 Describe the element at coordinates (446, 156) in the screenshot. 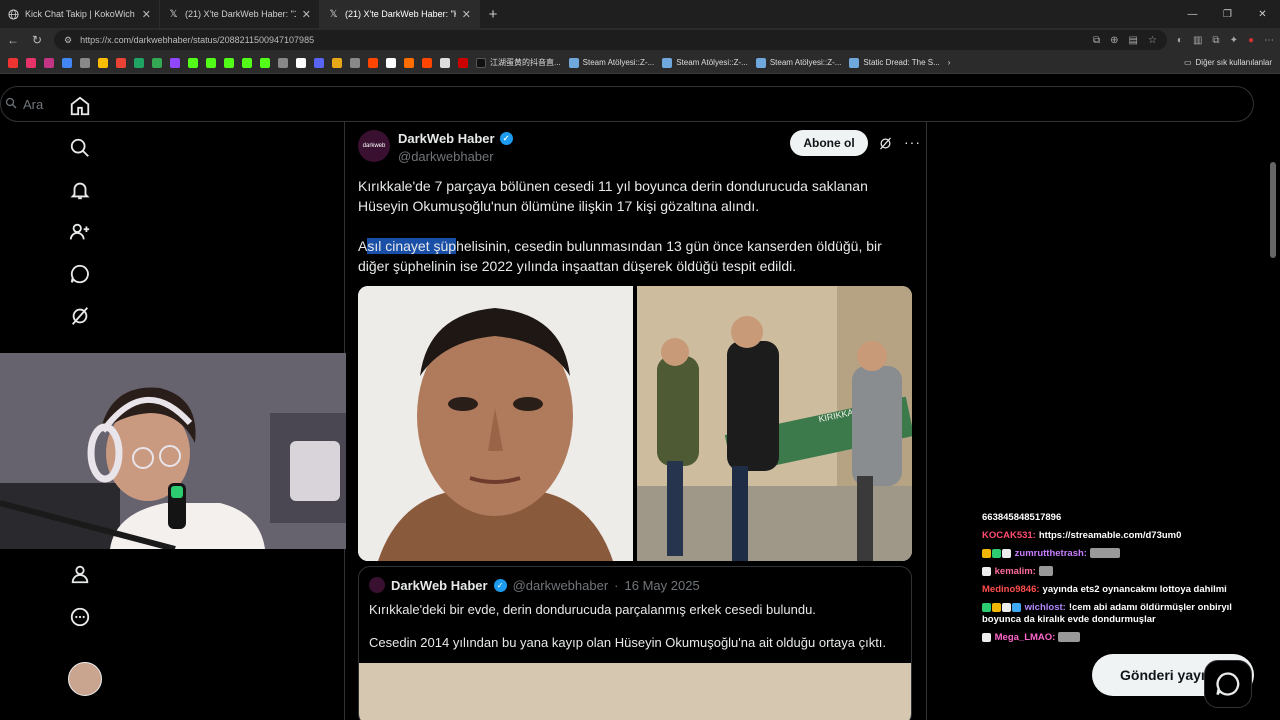

I see `author-handle: @darkwebhaber` at that location.